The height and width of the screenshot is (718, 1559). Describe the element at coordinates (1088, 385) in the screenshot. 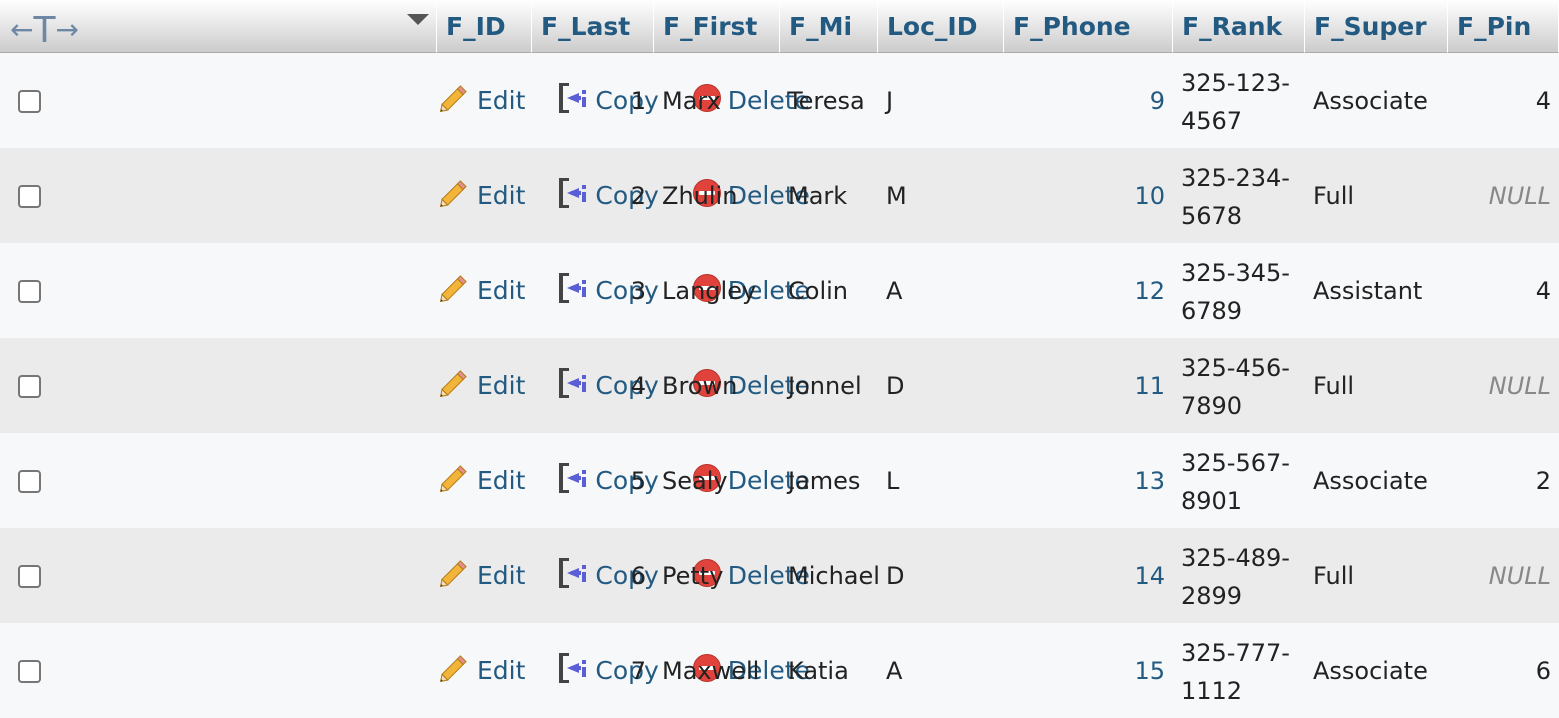

I see `cell-loc-id: 11` at that location.